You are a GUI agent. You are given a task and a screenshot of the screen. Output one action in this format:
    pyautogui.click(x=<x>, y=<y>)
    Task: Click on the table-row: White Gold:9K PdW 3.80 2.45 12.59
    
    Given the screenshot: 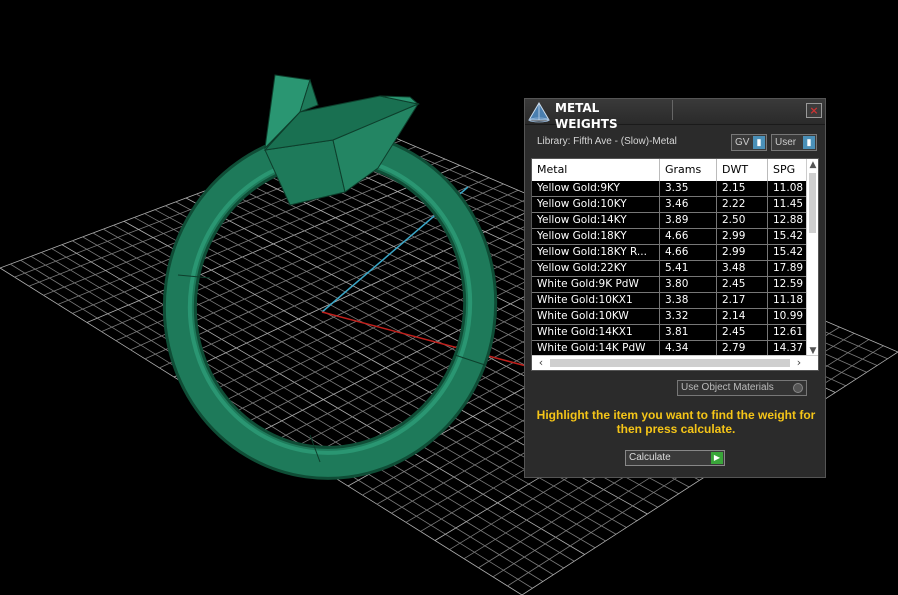 What is the action you would take?
    pyautogui.click(x=670, y=285)
    